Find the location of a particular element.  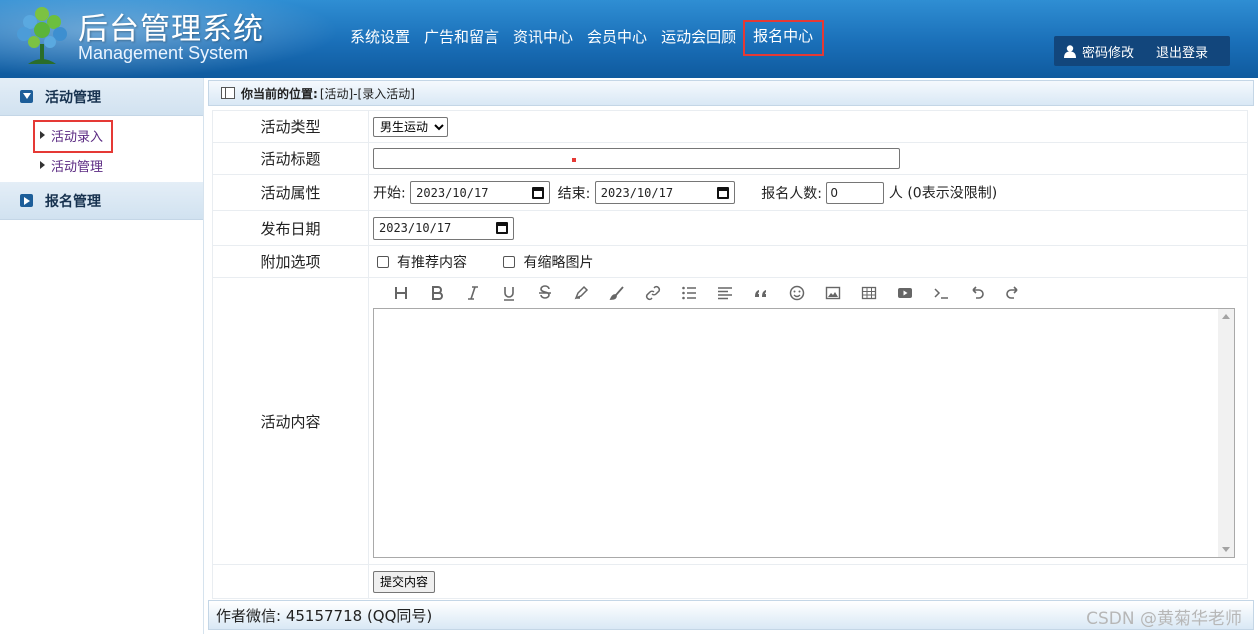

sidebar: 活动管理 活动录入 活动管理 报名管理 is located at coordinates (102, 356).